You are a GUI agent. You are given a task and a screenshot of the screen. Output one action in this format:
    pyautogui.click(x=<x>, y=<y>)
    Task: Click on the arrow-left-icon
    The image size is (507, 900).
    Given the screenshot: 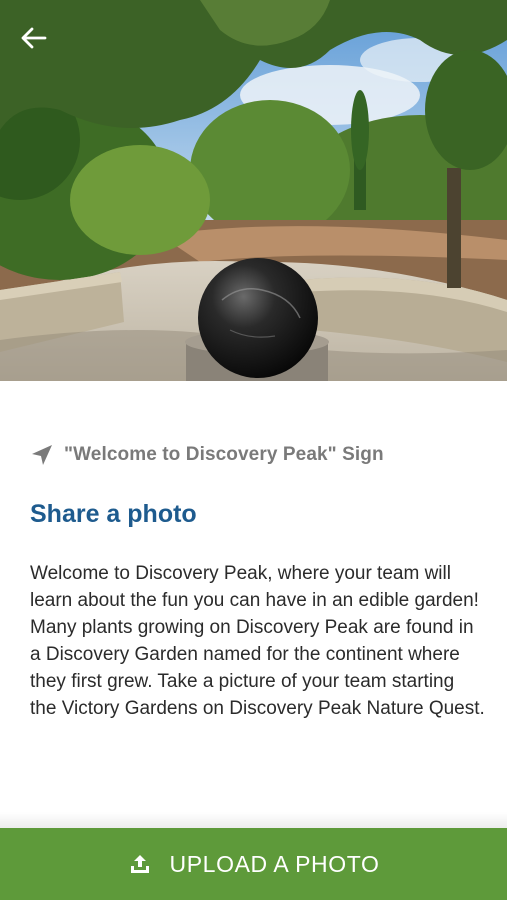 What is the action you would take?
    pyautogui.click(x=34, y=38)
    